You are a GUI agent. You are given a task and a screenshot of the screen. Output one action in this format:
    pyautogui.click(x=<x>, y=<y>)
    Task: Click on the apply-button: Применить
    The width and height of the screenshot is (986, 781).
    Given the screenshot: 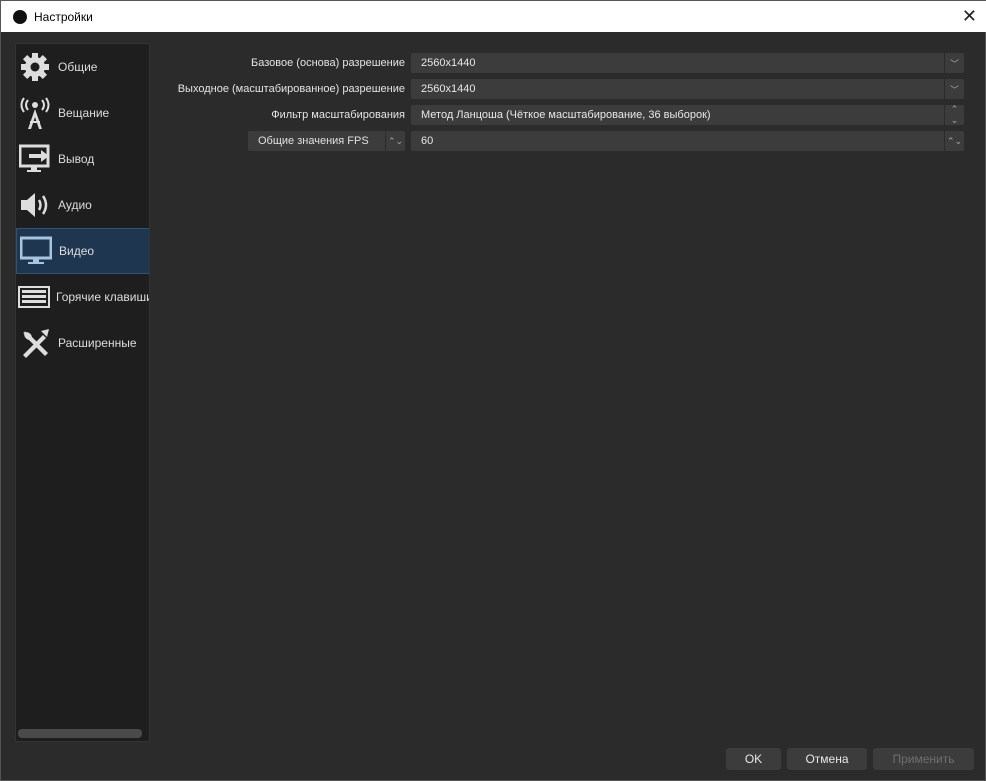 What is the action you would take?
    pyautogui.click(x=923, y=759)
    